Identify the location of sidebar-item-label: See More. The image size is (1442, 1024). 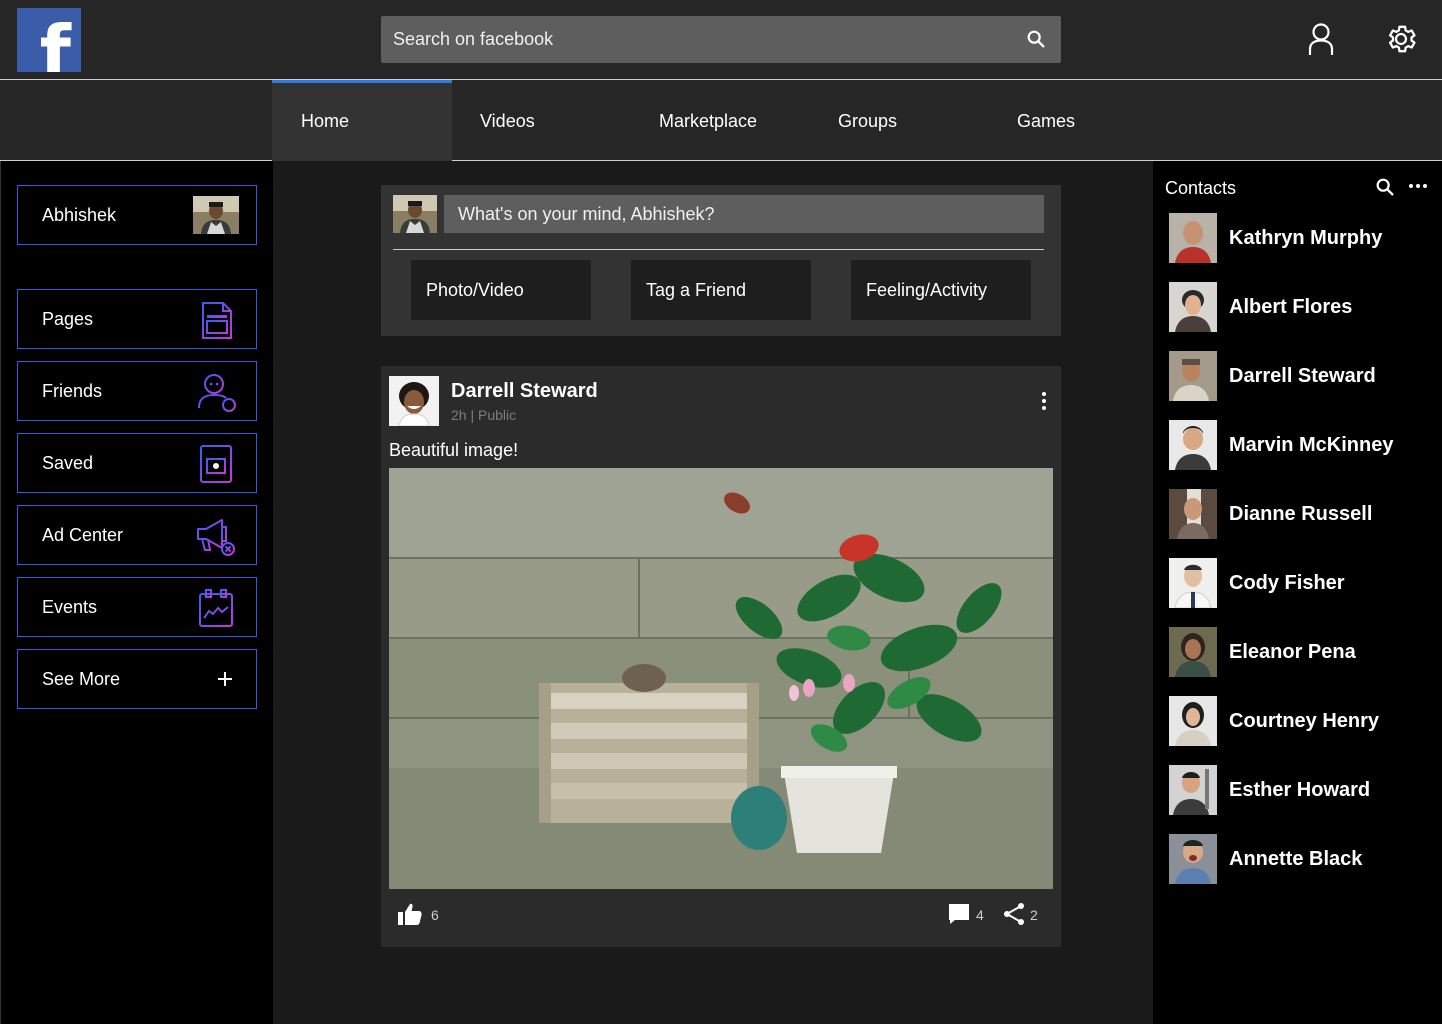
(81, 679).